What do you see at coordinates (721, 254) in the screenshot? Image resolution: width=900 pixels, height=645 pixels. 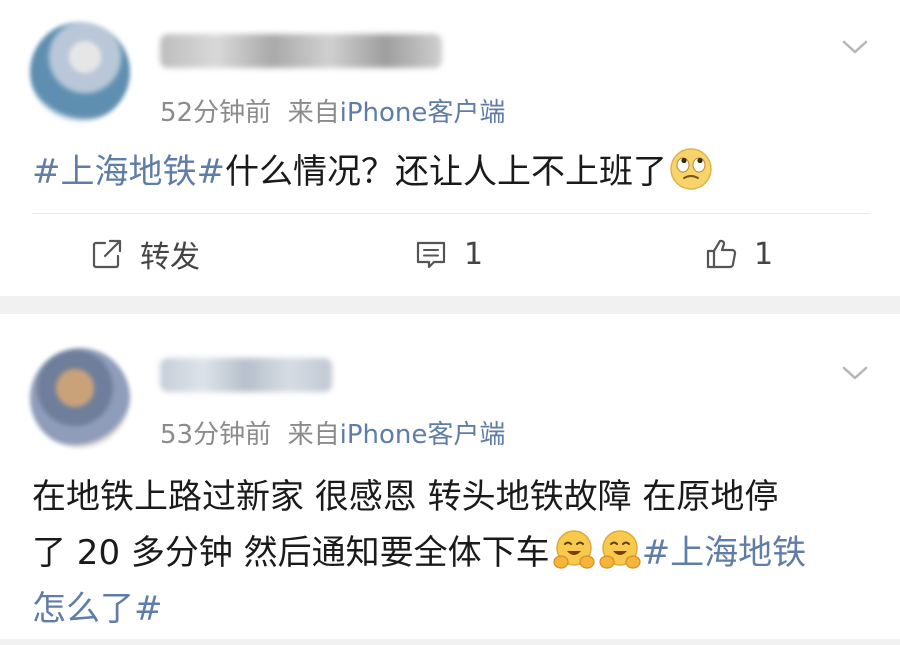 I see `thumbs-up-icon` at bounding box center [721, 254].